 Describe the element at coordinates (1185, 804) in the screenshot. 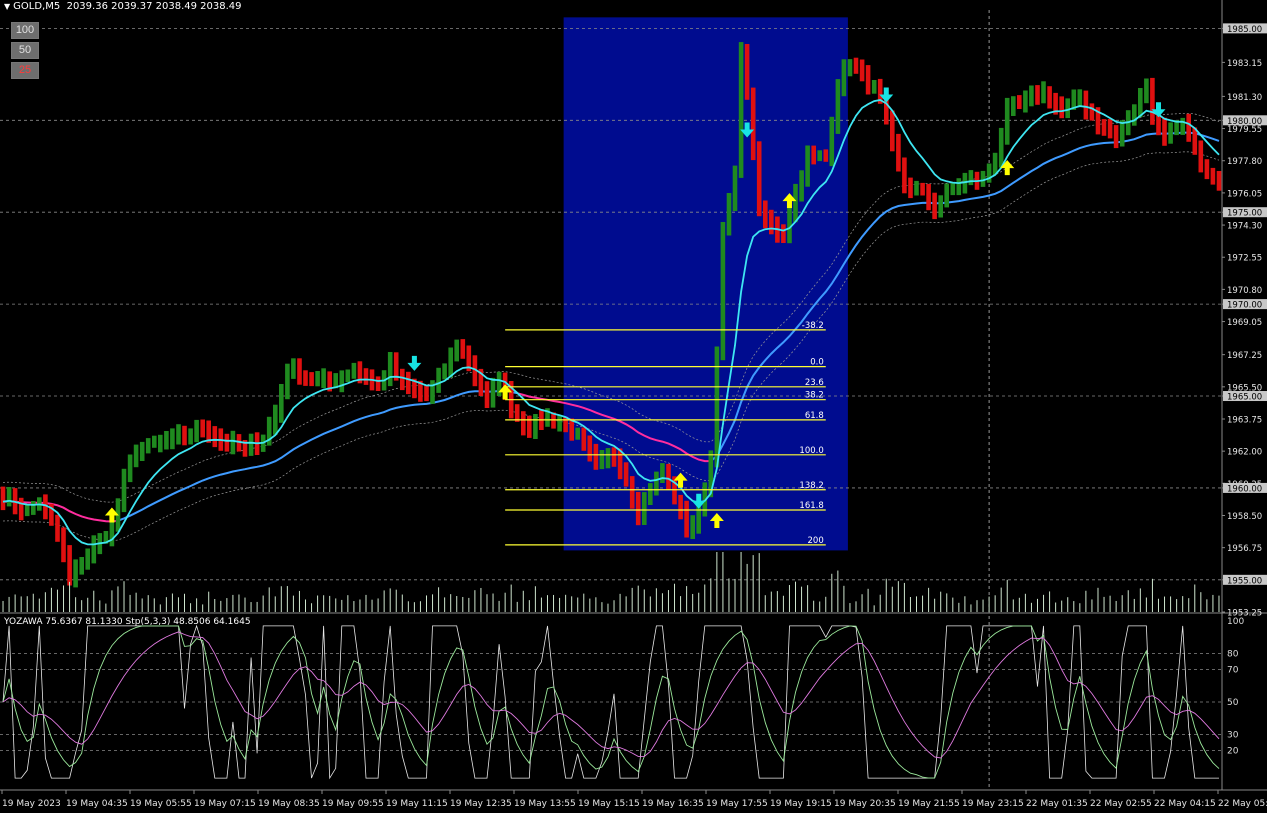

I see `time-tick-label: 22 May 04:15` at that location.